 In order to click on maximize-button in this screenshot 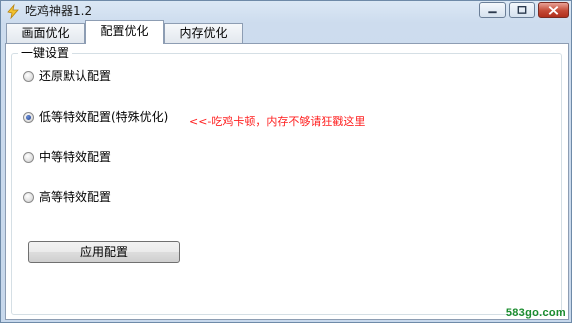, I will do `click(522, 10)`.